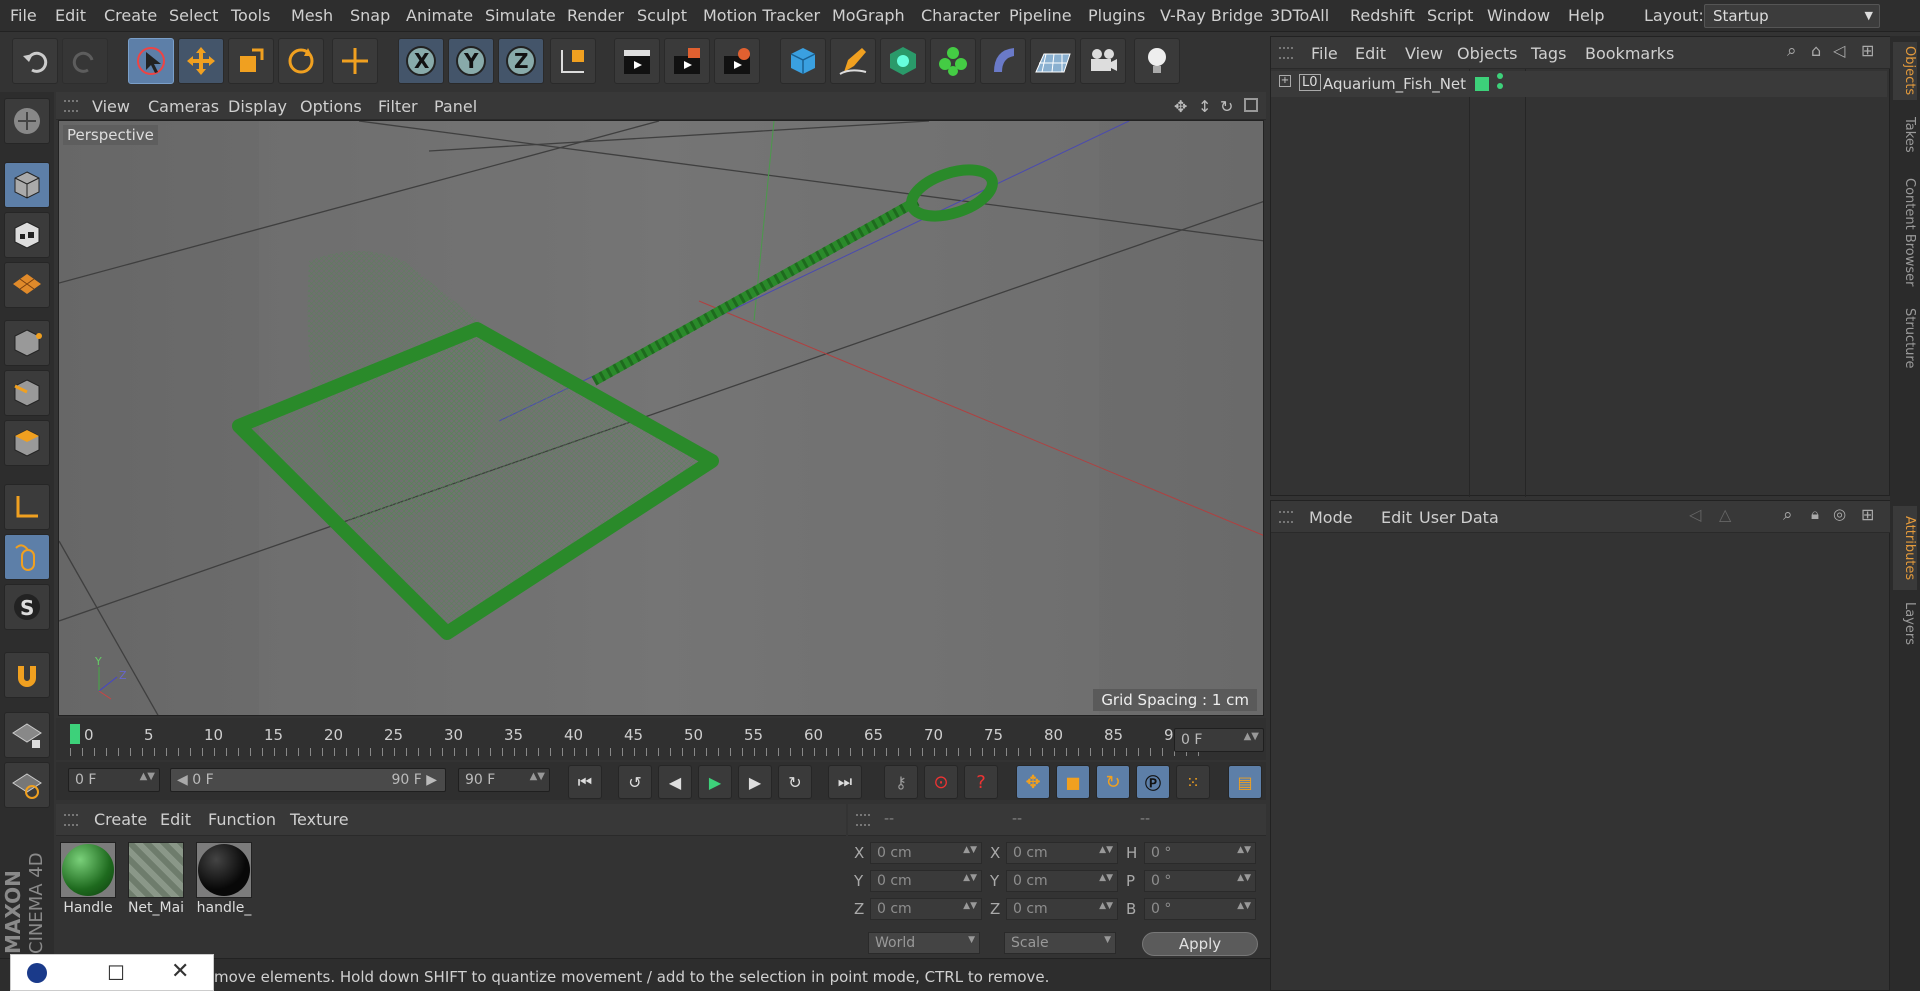 This screenshot has width=1920, height=991. Describe the element at coordinates (1204, 106) in the screenshot. I see `viewport-zoom-icon: ↕` at that location.